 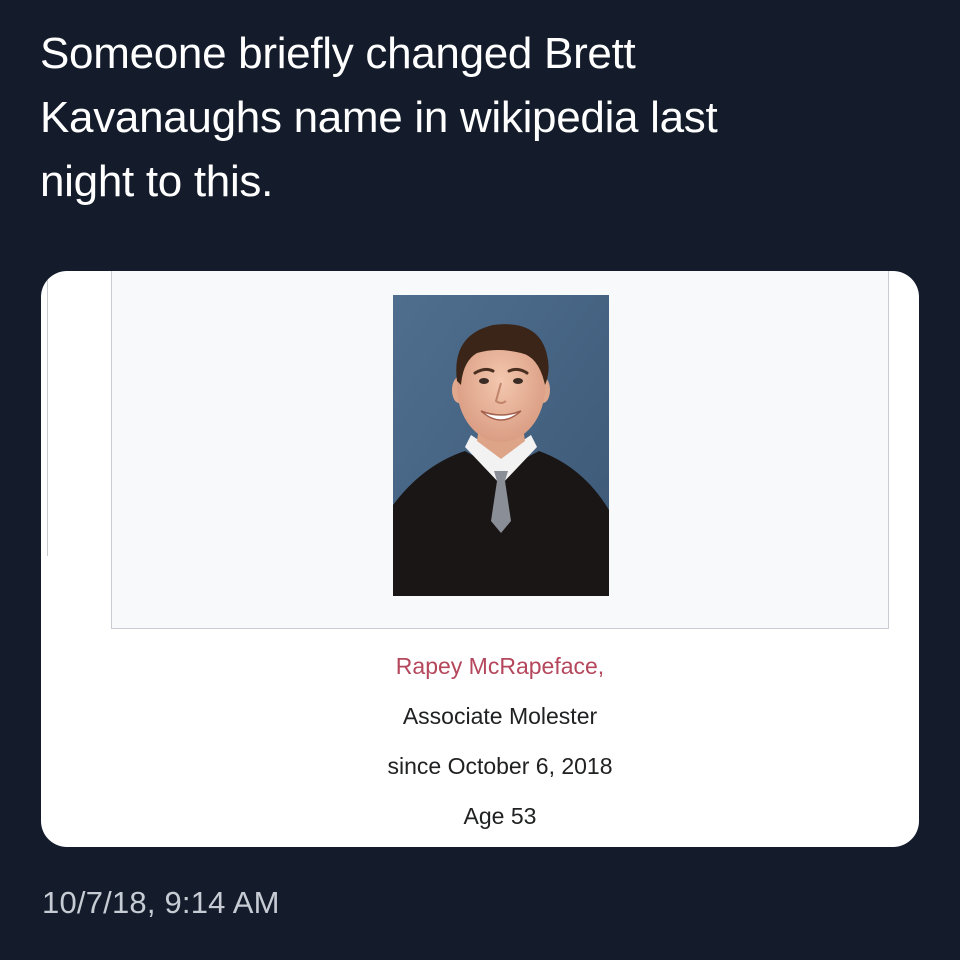 What do you see at coordinates (161, 903) in the screenshot?
I see `tweet-timestamp: 10/7/18, 9:14 AM` at bounding box center [161, 903].